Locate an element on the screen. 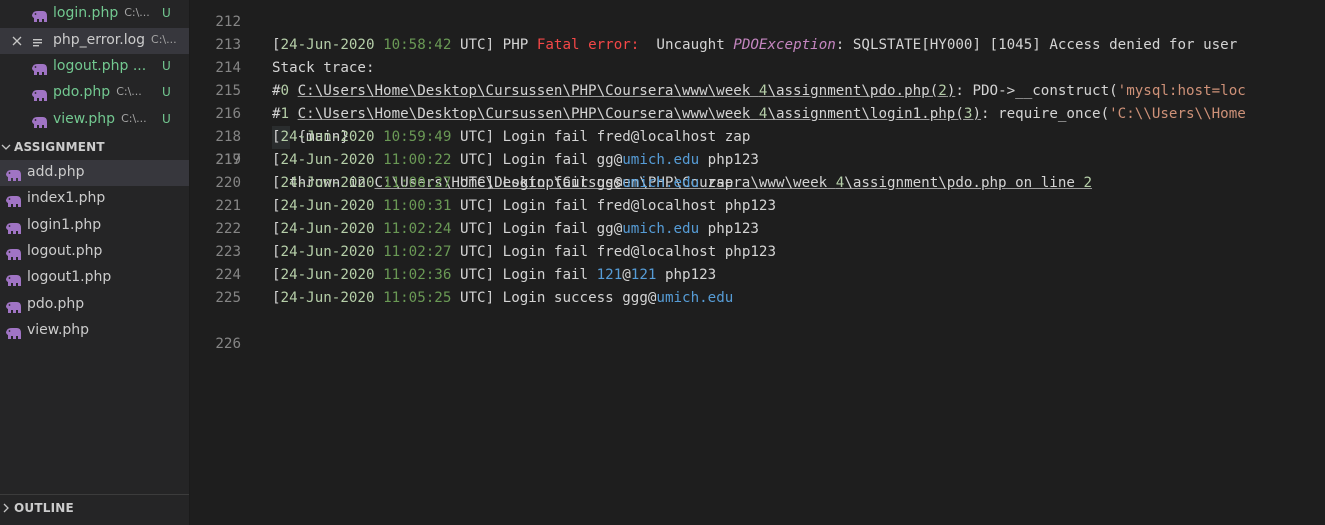 The width and height of the screenshot is (1325, 525). chevron-right-icon is located at coordinates (6, 508).